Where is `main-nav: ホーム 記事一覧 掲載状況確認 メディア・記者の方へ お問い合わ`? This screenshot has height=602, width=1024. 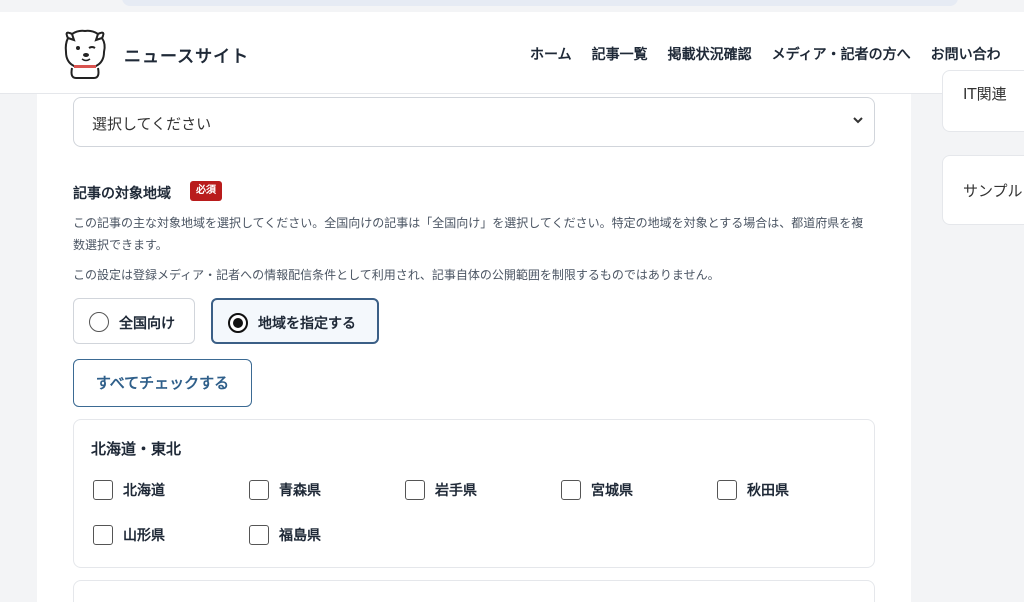
main-nav: ホーム 記事一覧 掲載状況確認 メディア・記者の方へ お問い合わ is located at coordinates (765, 54).